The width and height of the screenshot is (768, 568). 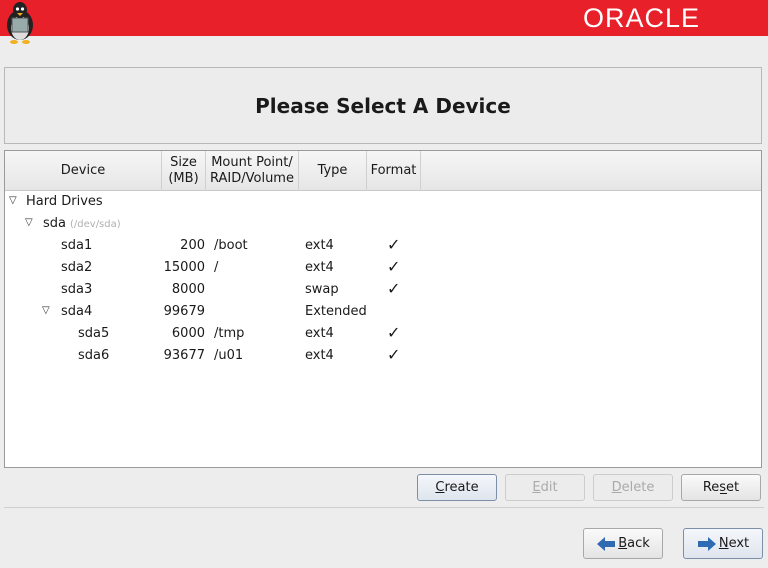 What do you see at coordinates (95, 224) in the screenshot?
I see `disk-path: (/dev/sda)` at bounding box center [95, 224].